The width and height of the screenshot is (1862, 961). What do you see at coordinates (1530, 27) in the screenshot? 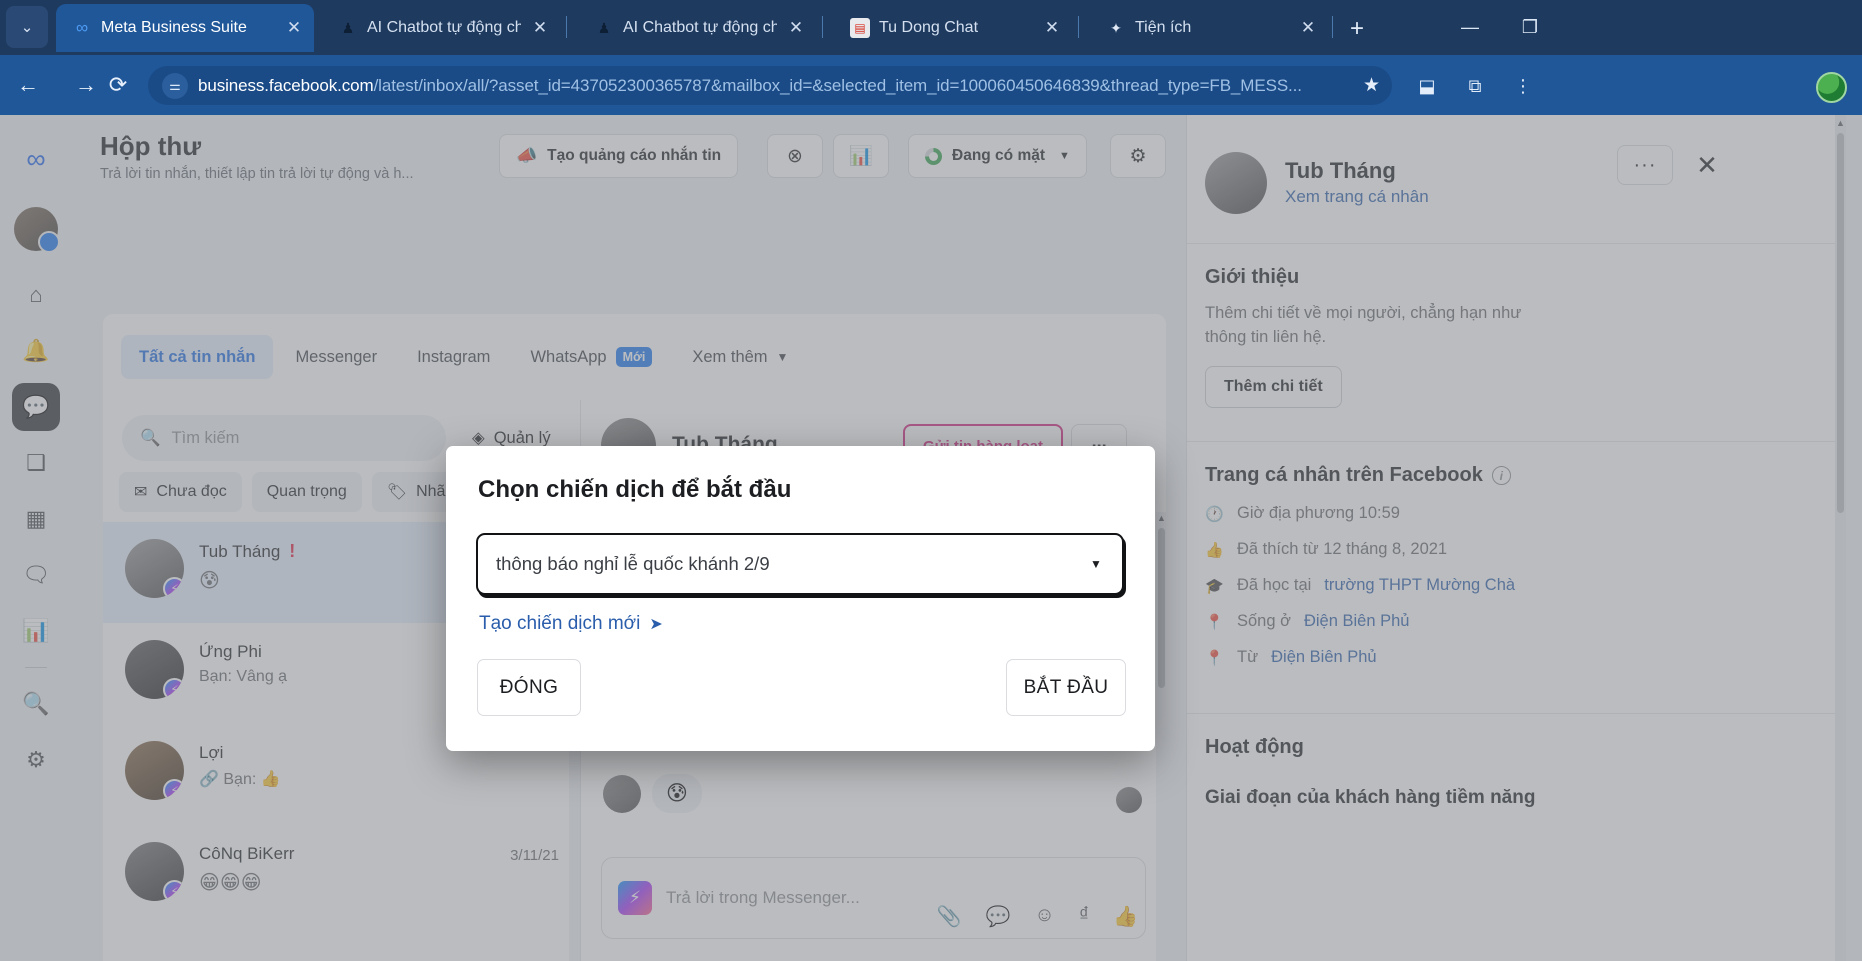
I see `window-maximize-button: ❐` at bounding box center [1530, 27].